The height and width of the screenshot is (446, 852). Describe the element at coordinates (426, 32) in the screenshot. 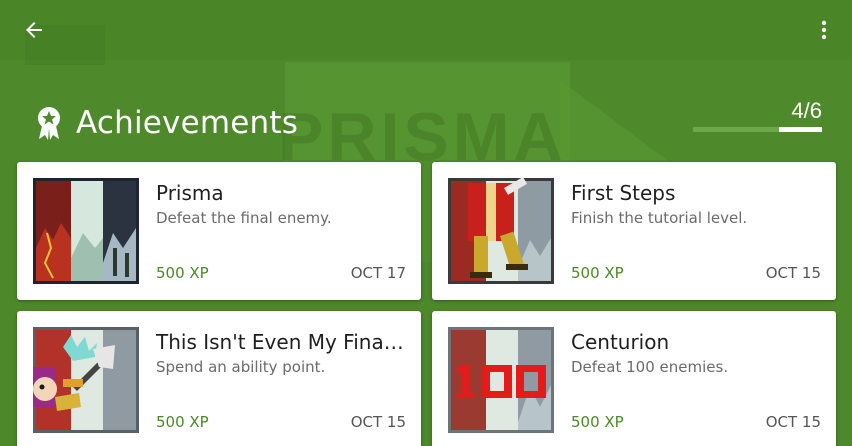

I see `app-bar` at that location.